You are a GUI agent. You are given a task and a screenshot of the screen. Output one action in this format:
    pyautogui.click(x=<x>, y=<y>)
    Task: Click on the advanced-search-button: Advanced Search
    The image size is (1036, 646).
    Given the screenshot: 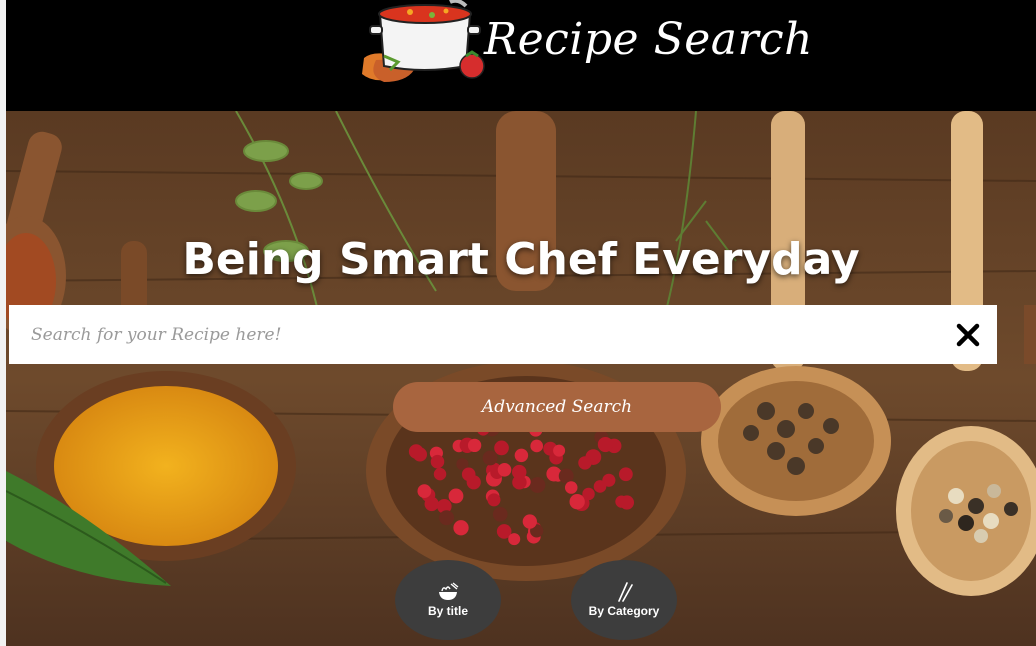 What is the action you would take?
    pyautogui.click(x=557, y=407)
    